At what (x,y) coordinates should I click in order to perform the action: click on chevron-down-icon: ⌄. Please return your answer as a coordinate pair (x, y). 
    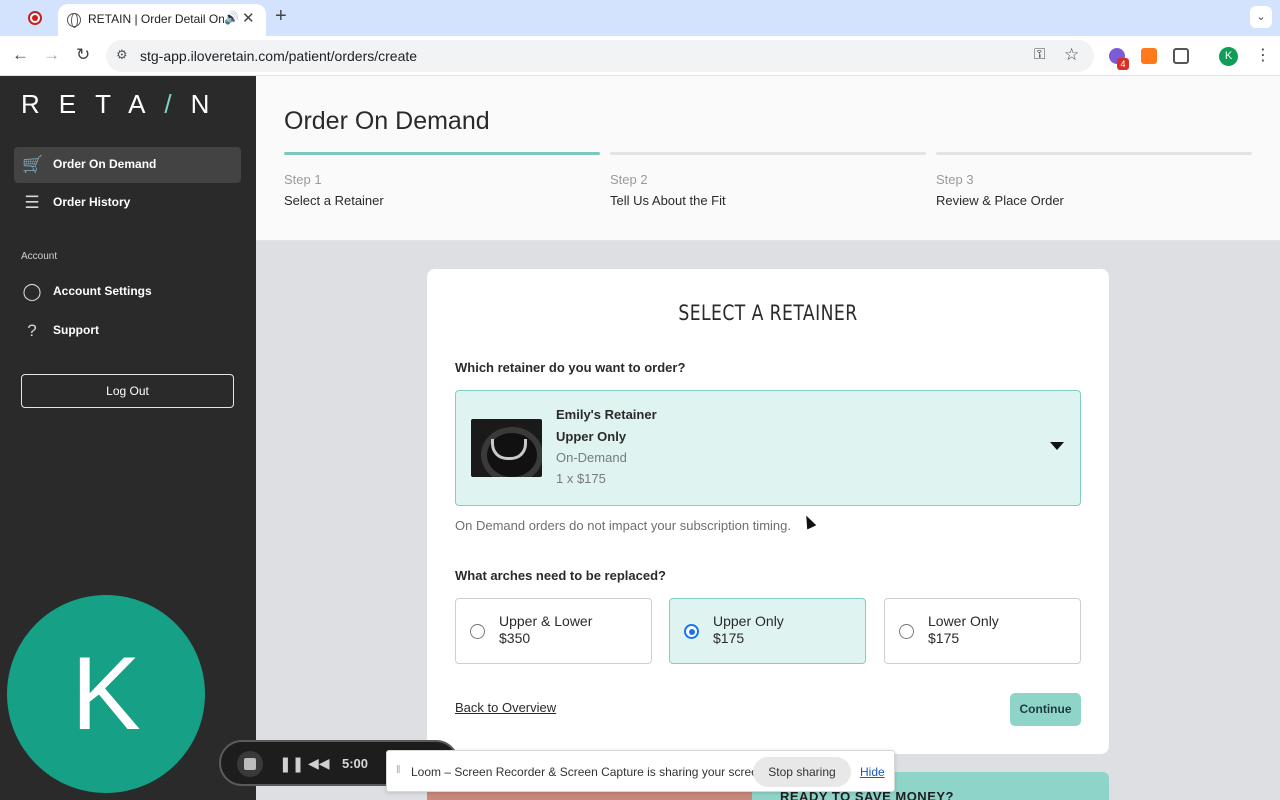
    Looking at the image, I should click on (1261, 17).